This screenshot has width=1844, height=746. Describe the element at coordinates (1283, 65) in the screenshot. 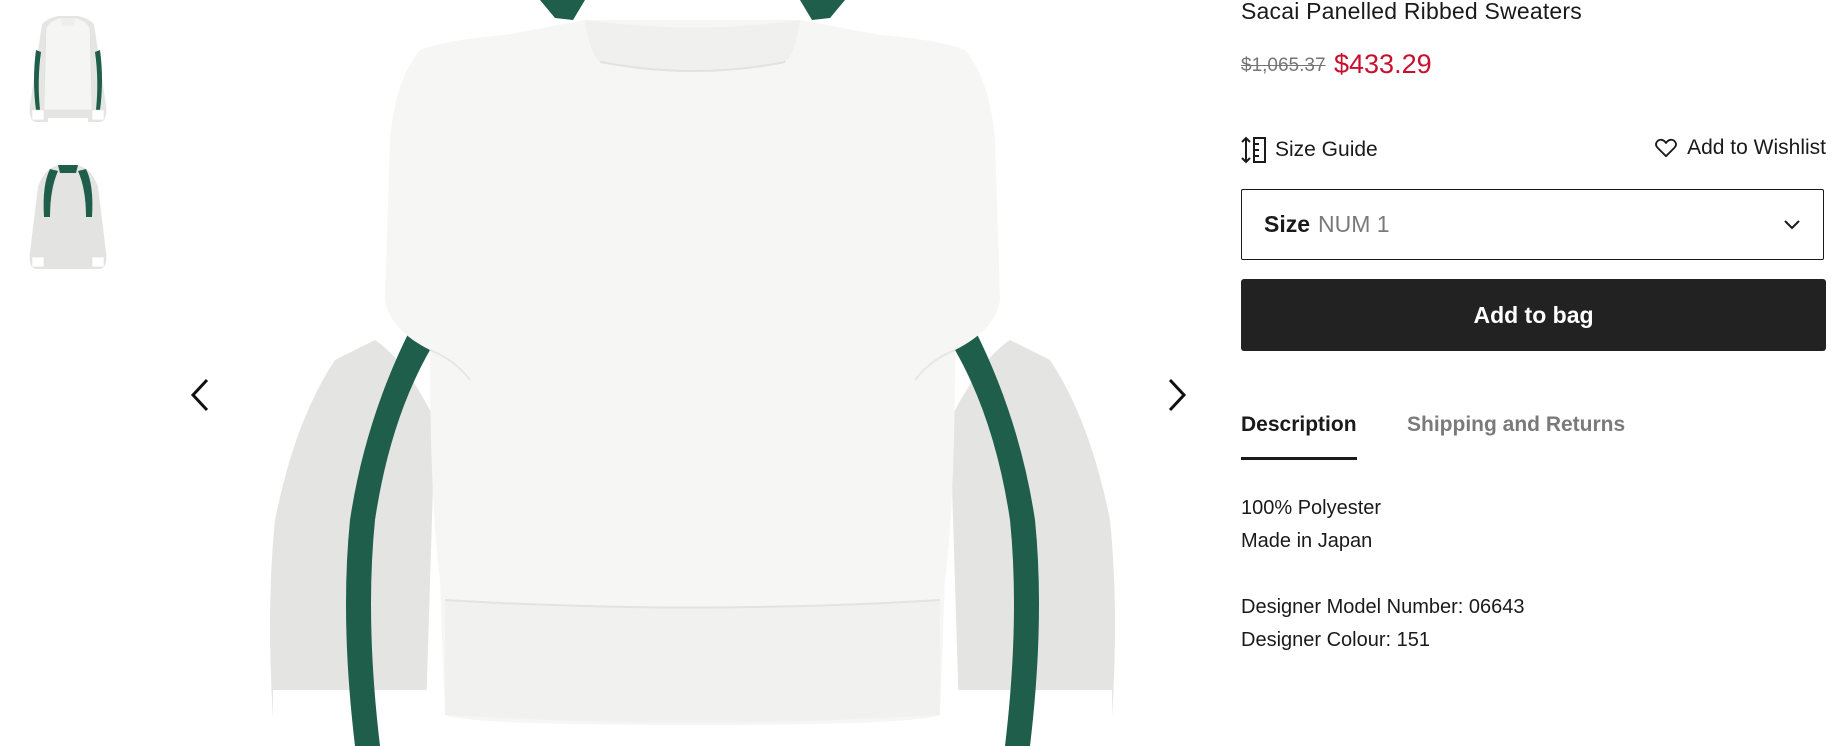

I see `original-price: $1,065.37` at that location.